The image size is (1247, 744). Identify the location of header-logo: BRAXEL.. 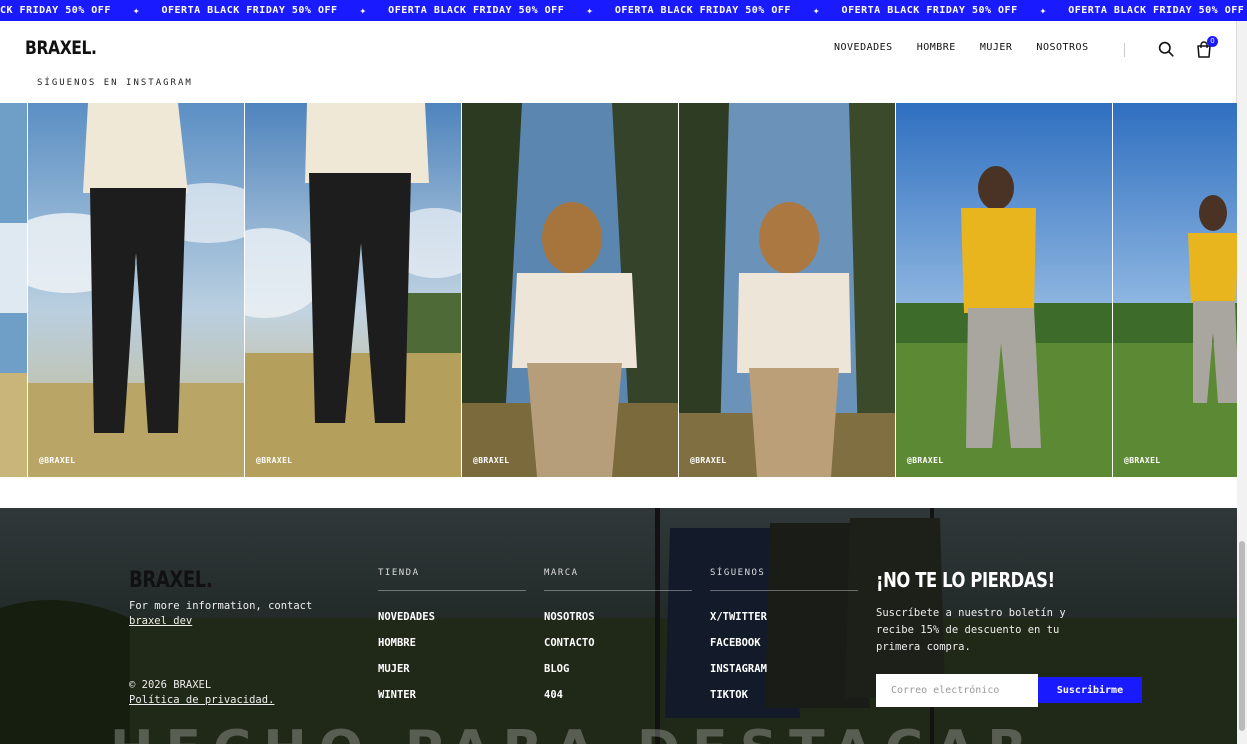
(61, 48).